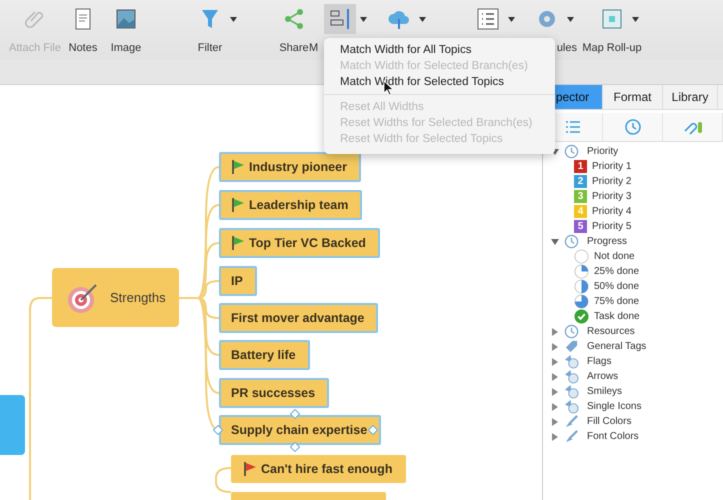 The image size is (723, 500). I want to click on share-icon, so click(294, 19).